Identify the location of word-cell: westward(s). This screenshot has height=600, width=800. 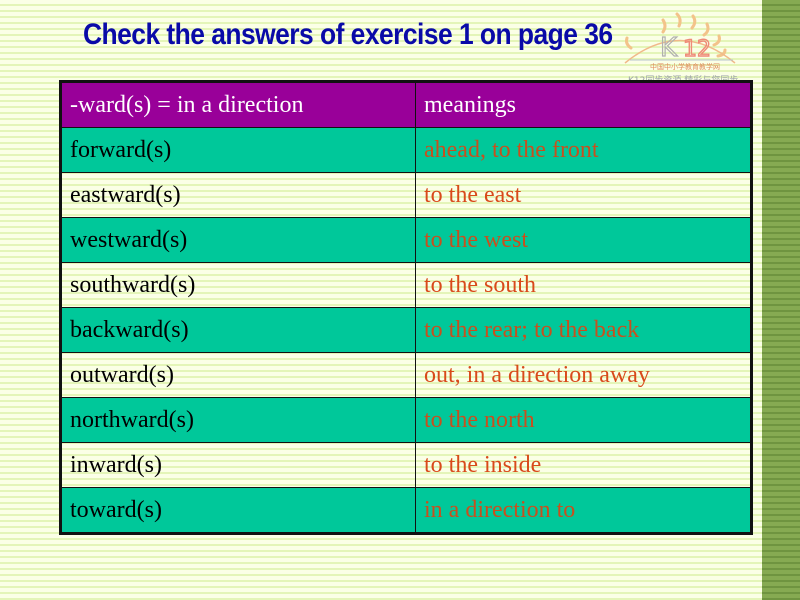
(238, 240).